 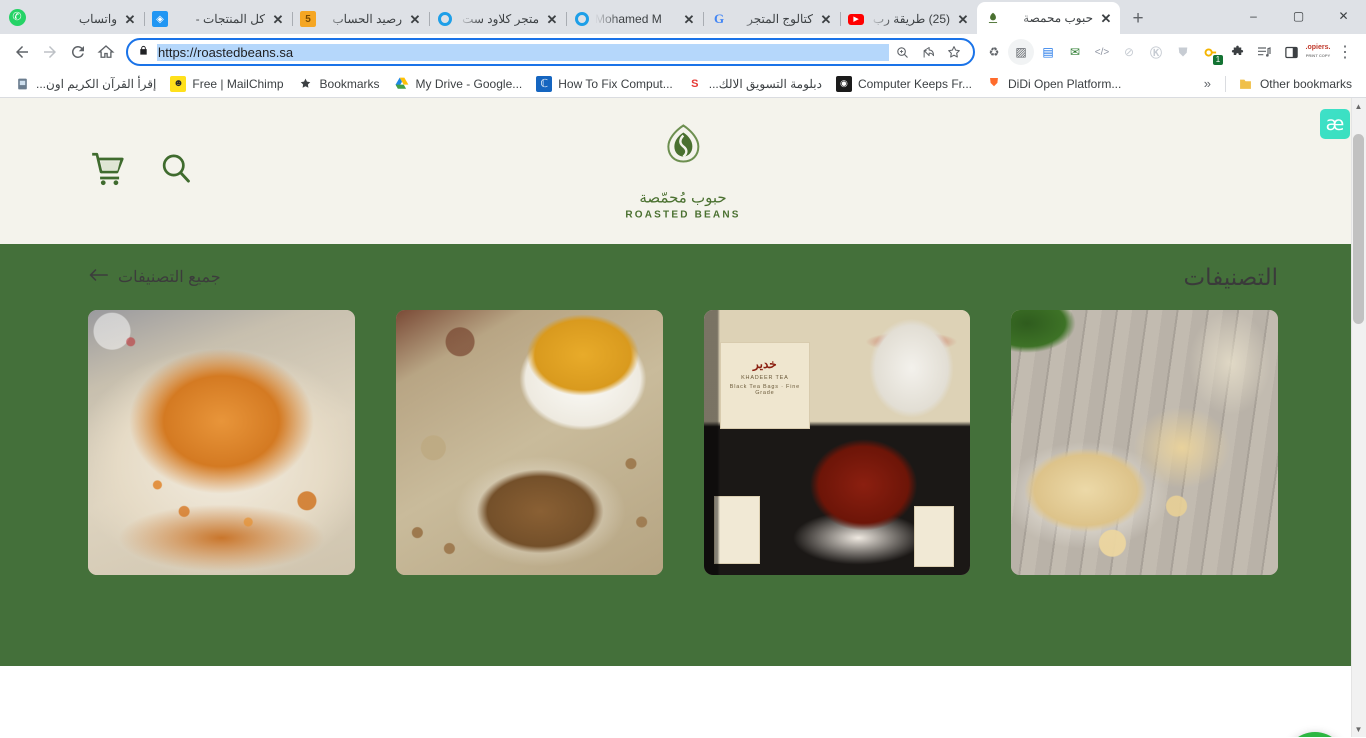 I want to click on logo-arabic-text: حبوب مُحمّصة, so click(x=683, y=198).